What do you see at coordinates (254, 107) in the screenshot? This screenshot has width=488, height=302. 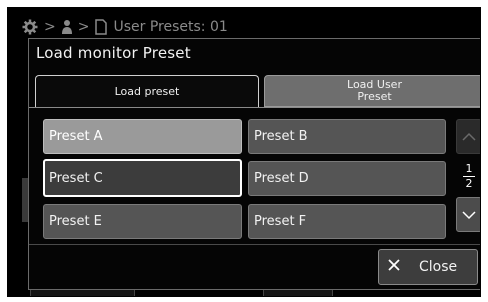 I see `tab-divider` at bounding box center [254, 107].